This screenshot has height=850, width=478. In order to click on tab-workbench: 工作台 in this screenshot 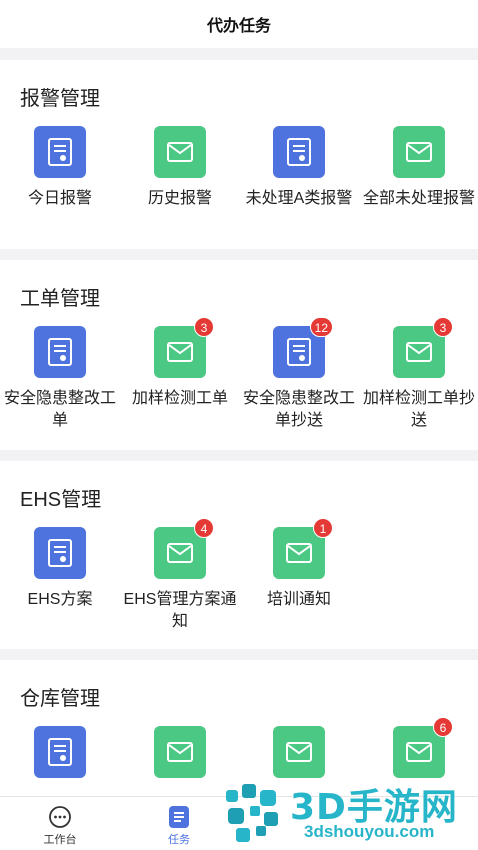, I will do `click(60, 823)`.